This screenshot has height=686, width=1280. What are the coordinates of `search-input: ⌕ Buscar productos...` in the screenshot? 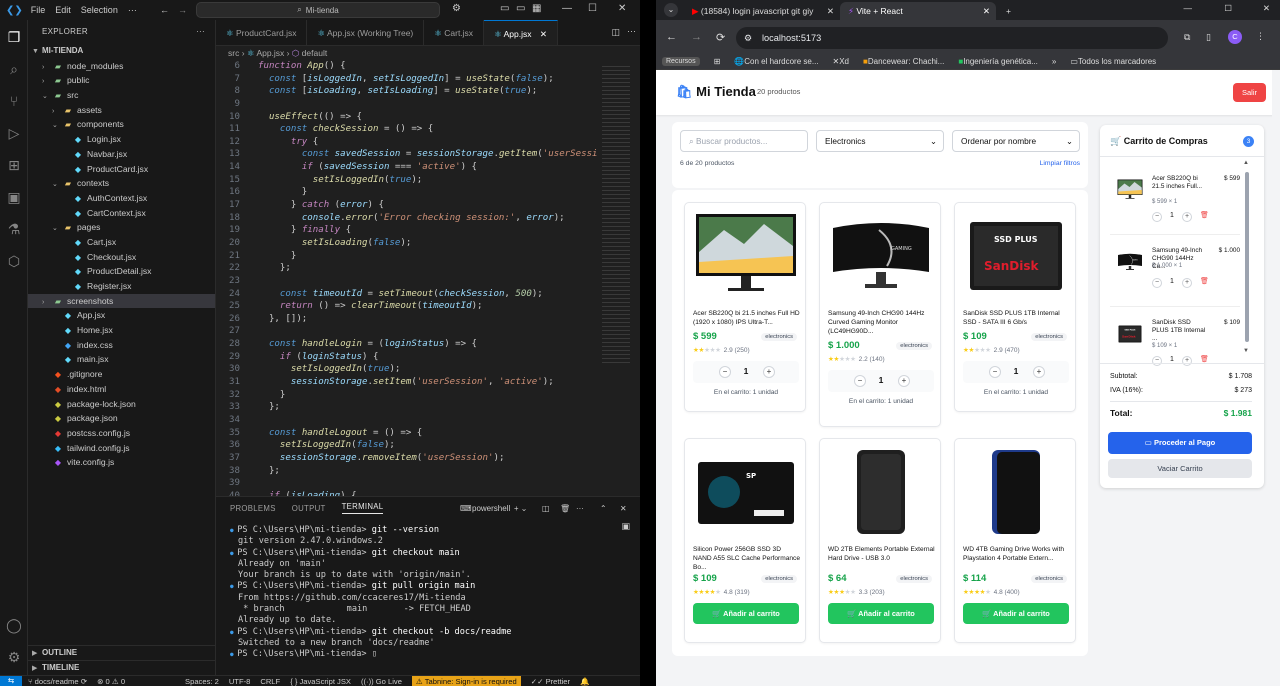 It's located at (744, 141).